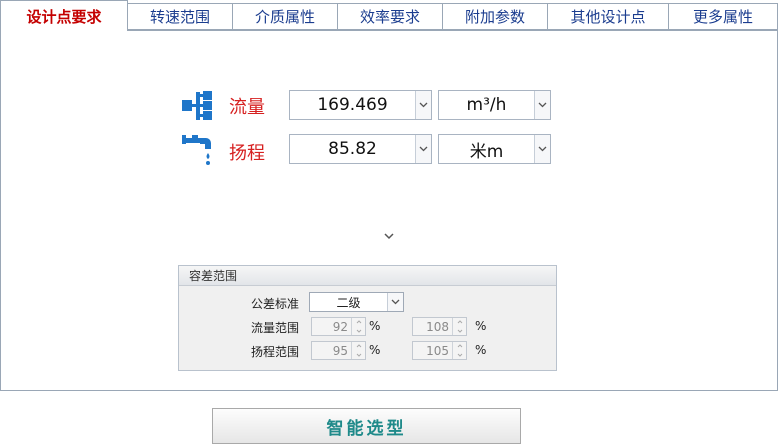  Describe the element at coordinates (723, 16) in the screenshot. I see `tab-more-properties: 更多属性` at that location.